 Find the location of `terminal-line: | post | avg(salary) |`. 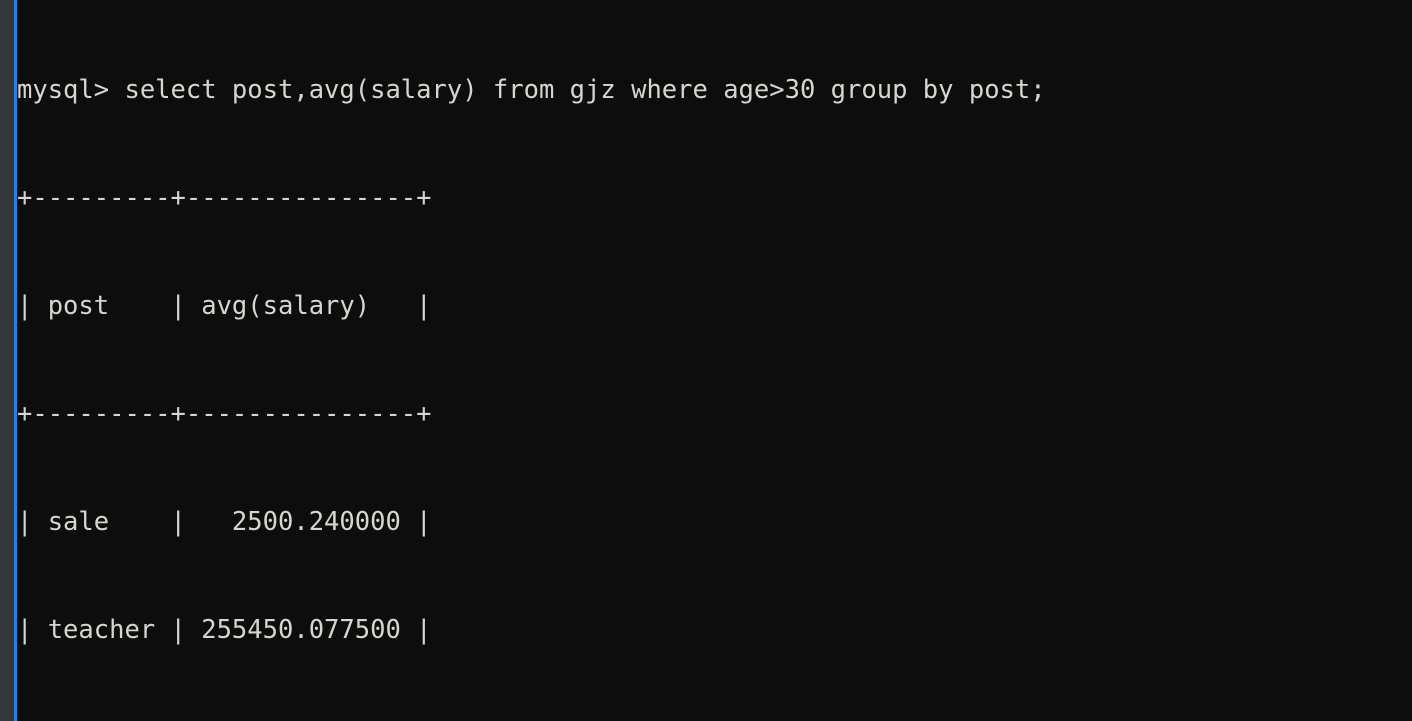

terminal-line: | post | avg(salary) | is located at coordinates (224, 306).